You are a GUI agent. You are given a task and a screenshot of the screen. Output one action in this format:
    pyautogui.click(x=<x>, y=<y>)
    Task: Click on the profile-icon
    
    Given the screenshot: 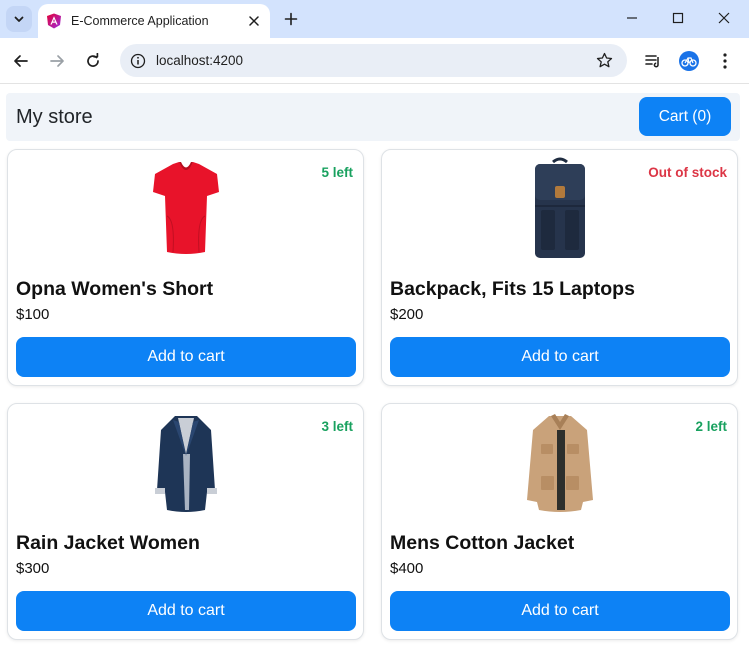 What is the action you would take?
    pyautogui.click(x=689, y=62)
    